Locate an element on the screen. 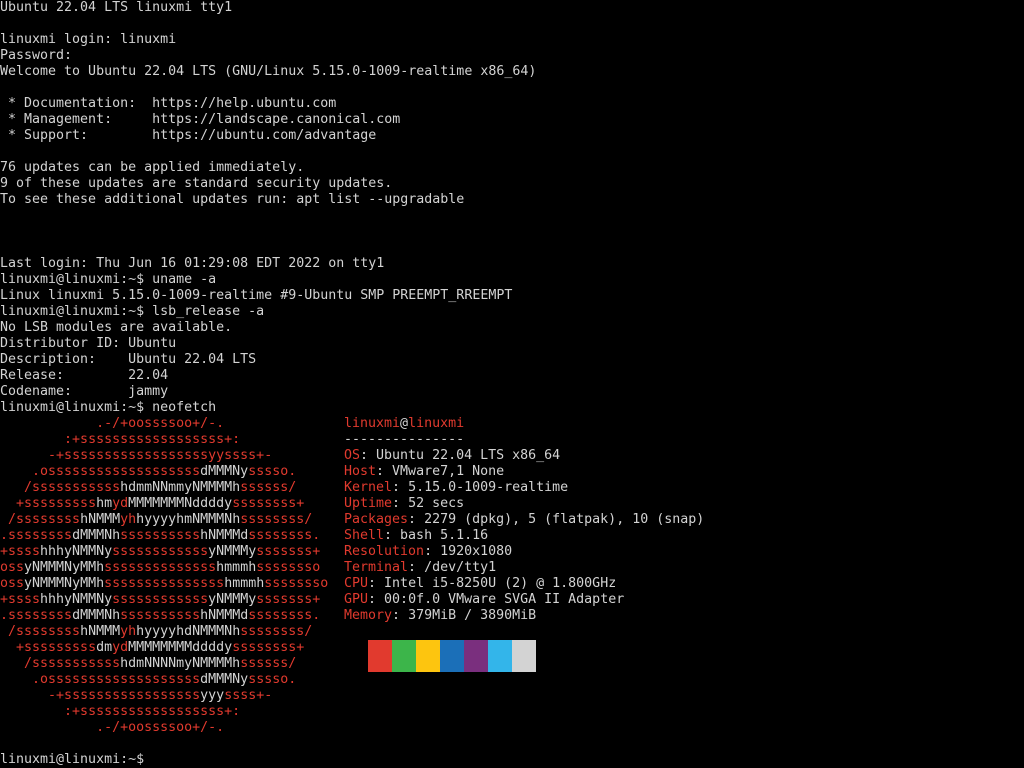  logo-line: .osssssssssssssssssssdMMMNysssso. is located at coordinates (148, 680).